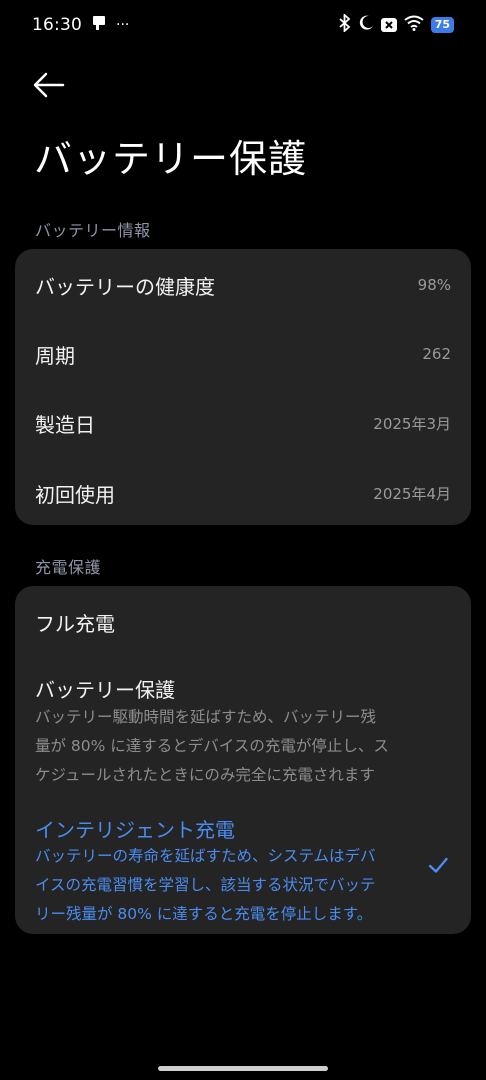  I want to click on first-use-label: 初回使用, so click(75, 494).